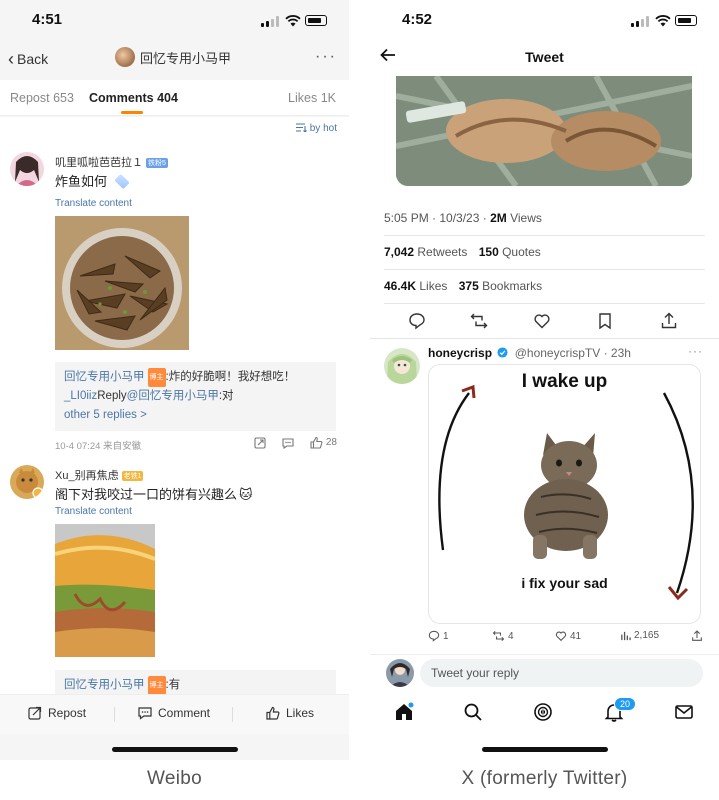  Describe the element at coordinates (326, 57) in the screenshot. I see `more-icon: ···` at that location.